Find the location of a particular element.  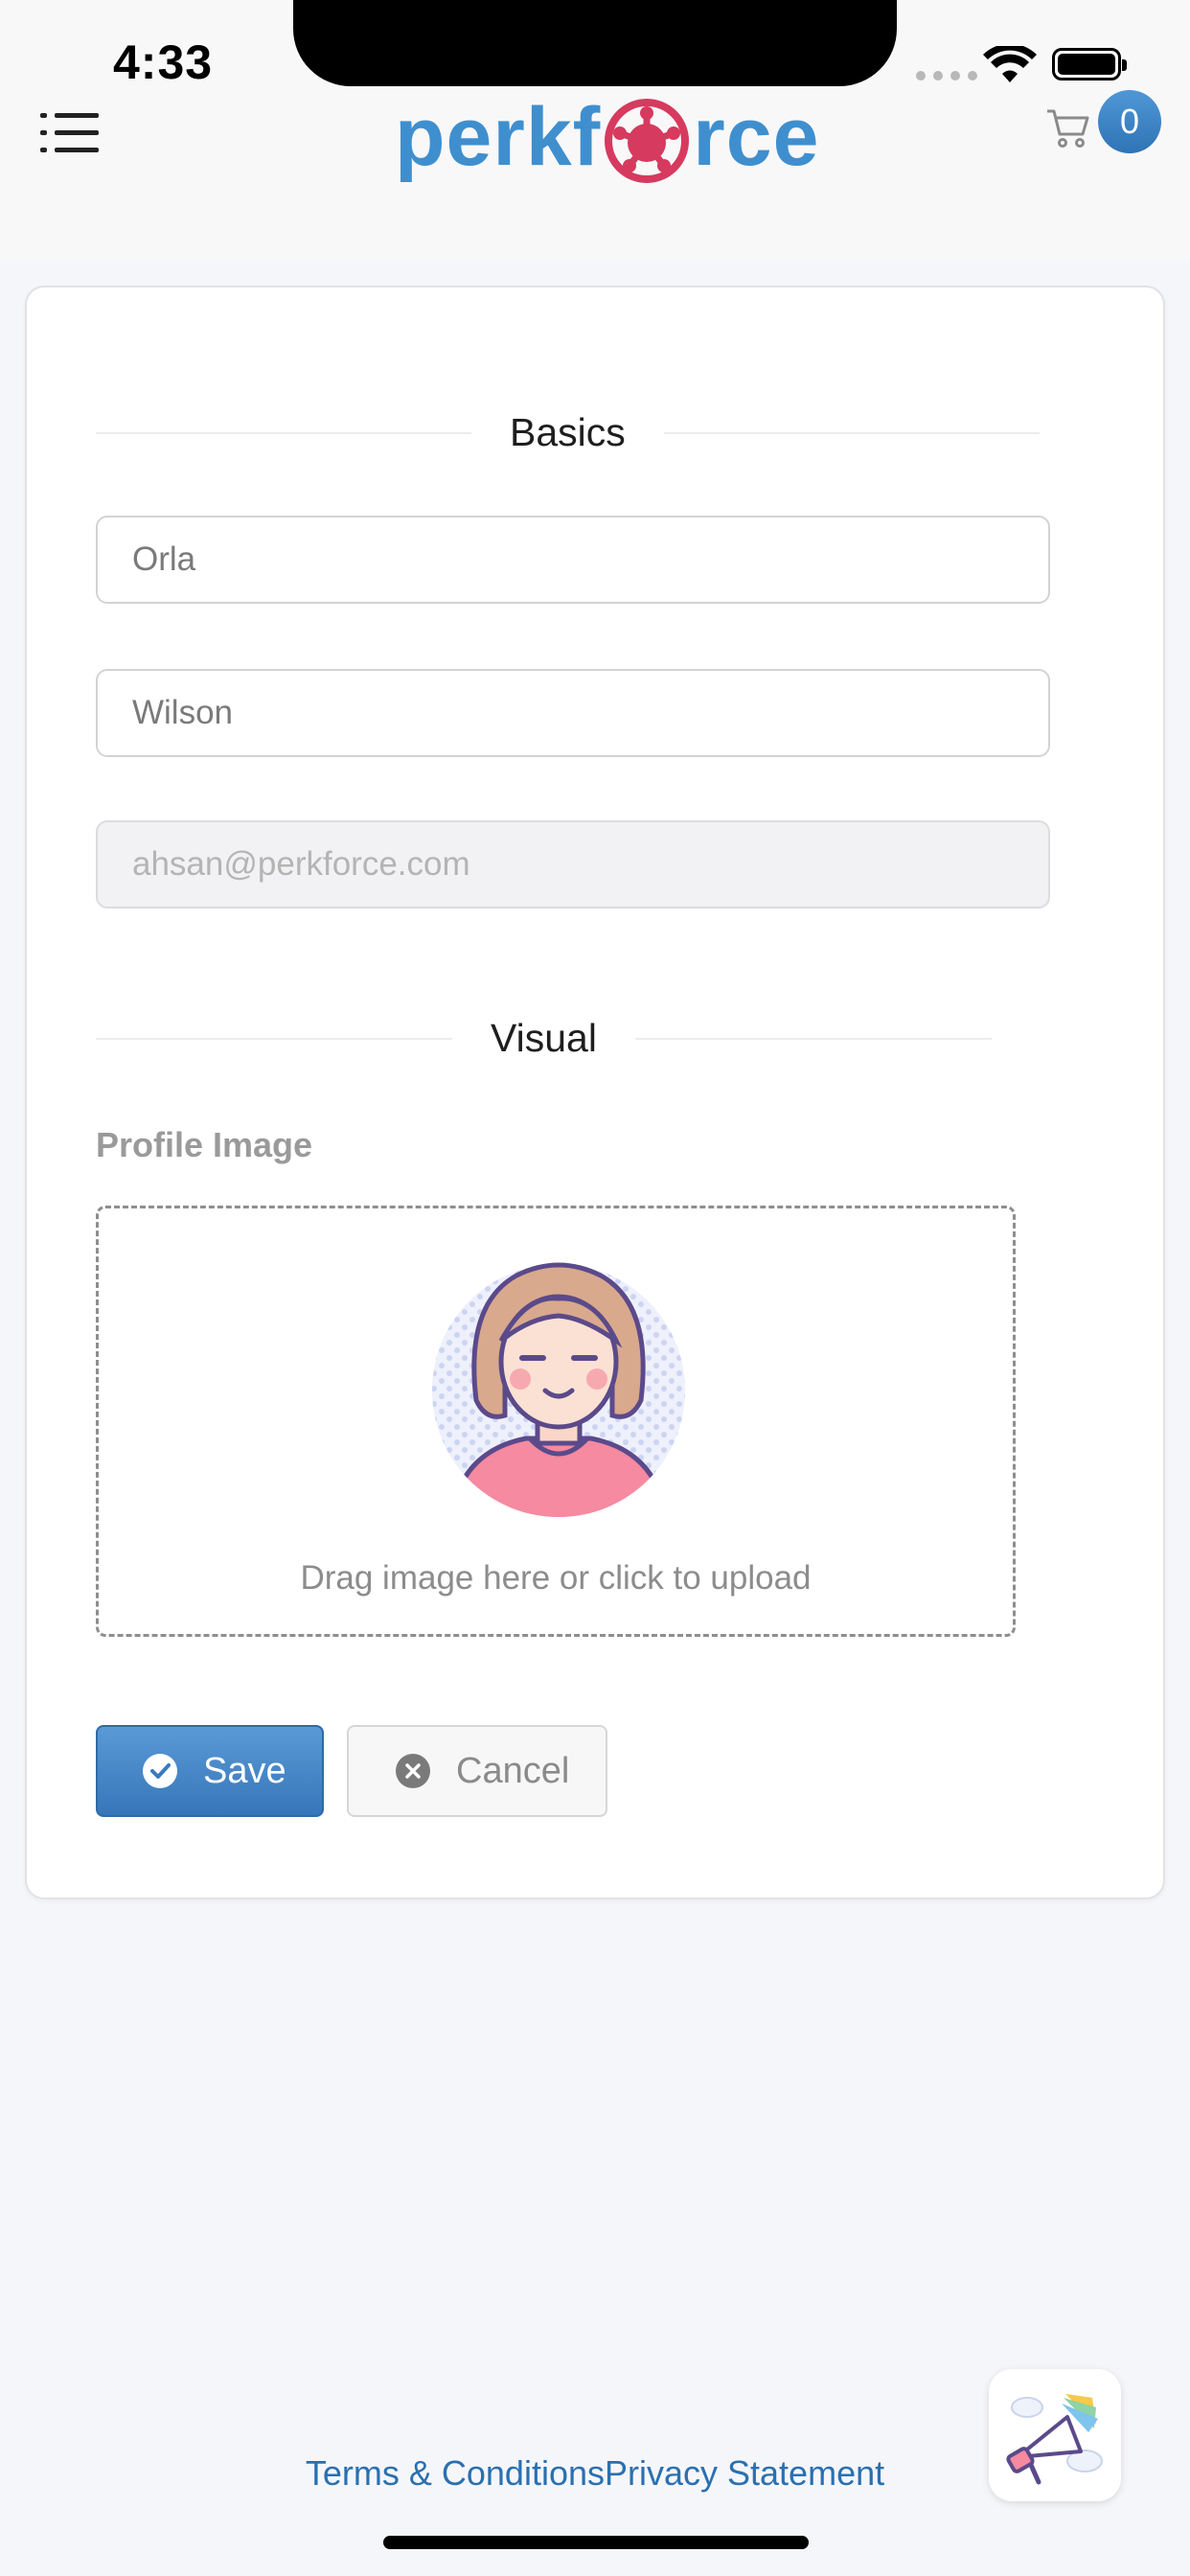

basics-section-header: Basics is located at coordinates (573, 432).